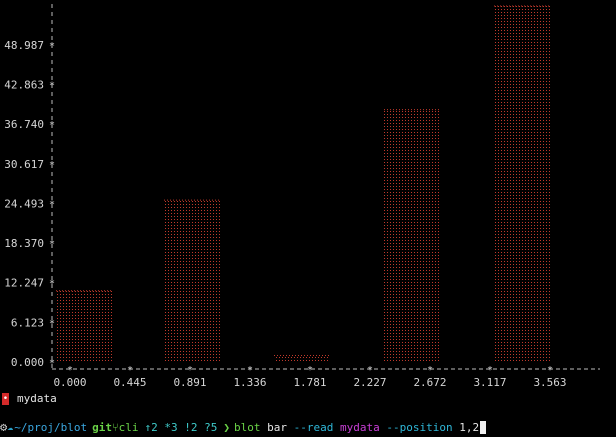 This screenshot has width=616, height=437. What do you see at coordinates (27, 322) in the screenshot?
I see `y-tick-label: 6.123` at bounding box center [27, 322].